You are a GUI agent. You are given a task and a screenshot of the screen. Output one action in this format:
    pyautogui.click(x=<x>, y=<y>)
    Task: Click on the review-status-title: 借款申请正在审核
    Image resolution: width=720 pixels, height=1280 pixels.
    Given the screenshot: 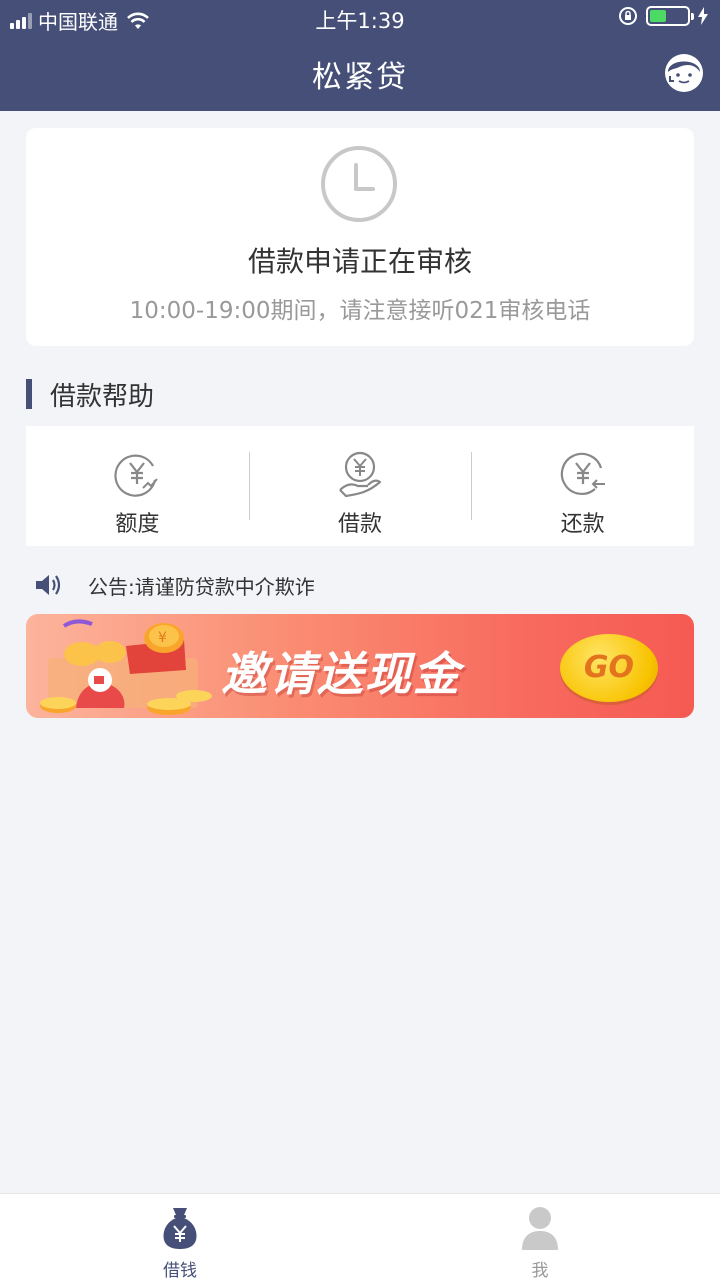 What is the action you would take?
    pyautogui.click(x=359, y=261)
    